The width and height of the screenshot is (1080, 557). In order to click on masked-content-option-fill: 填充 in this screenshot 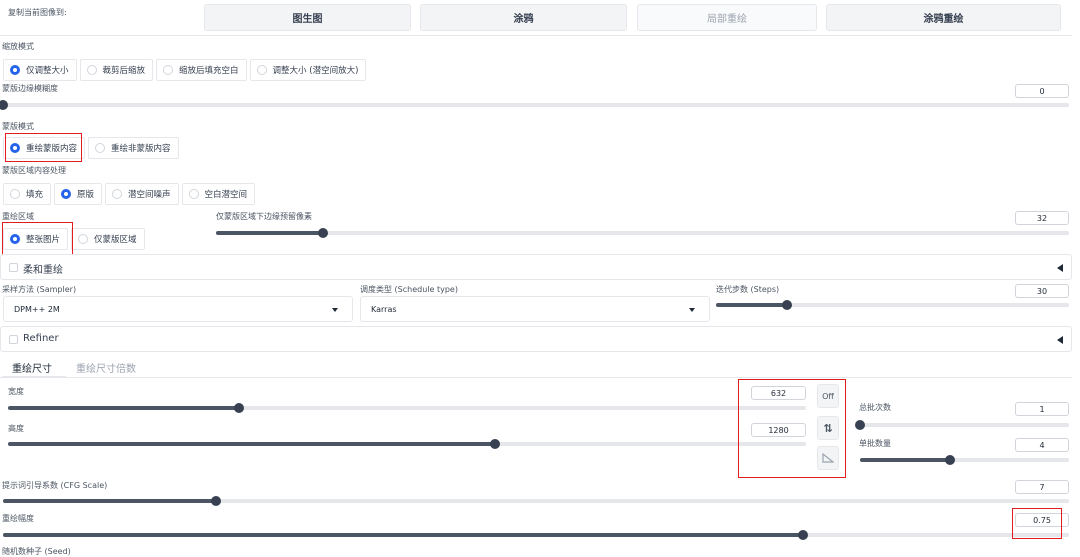, I will do `click(27, 194)`.